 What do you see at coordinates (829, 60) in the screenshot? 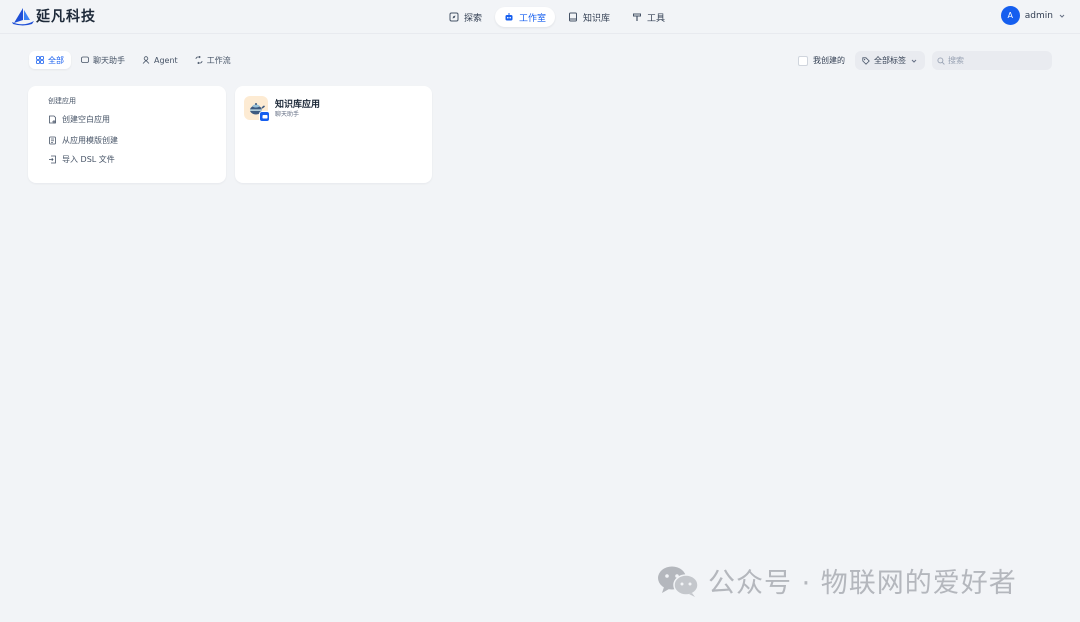
I see `created-by-me-label: 我创建的` at bounding box center [829, 60].